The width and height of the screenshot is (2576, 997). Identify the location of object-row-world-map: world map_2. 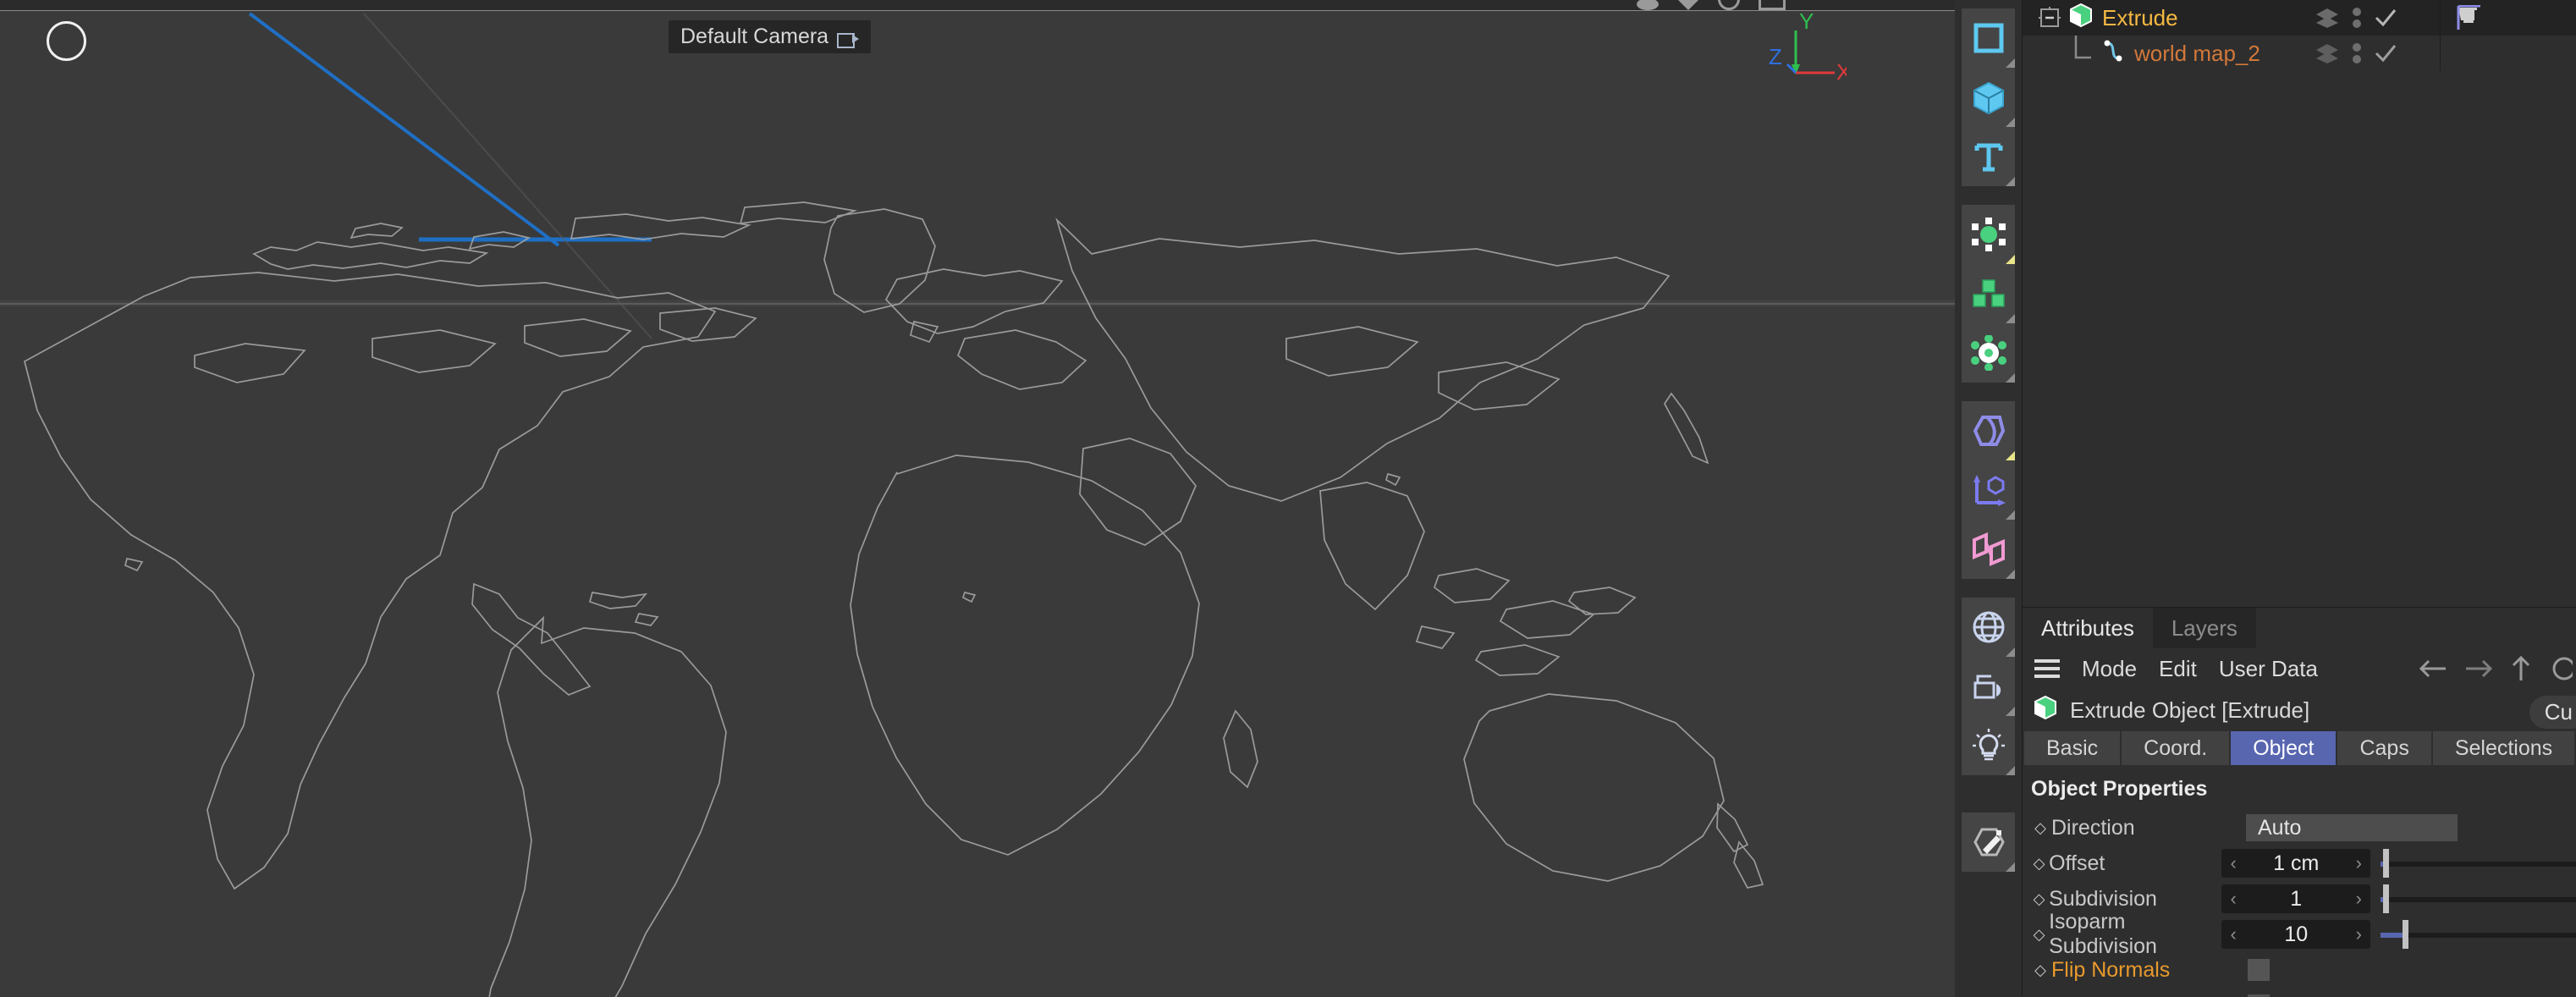
(2299, 53).